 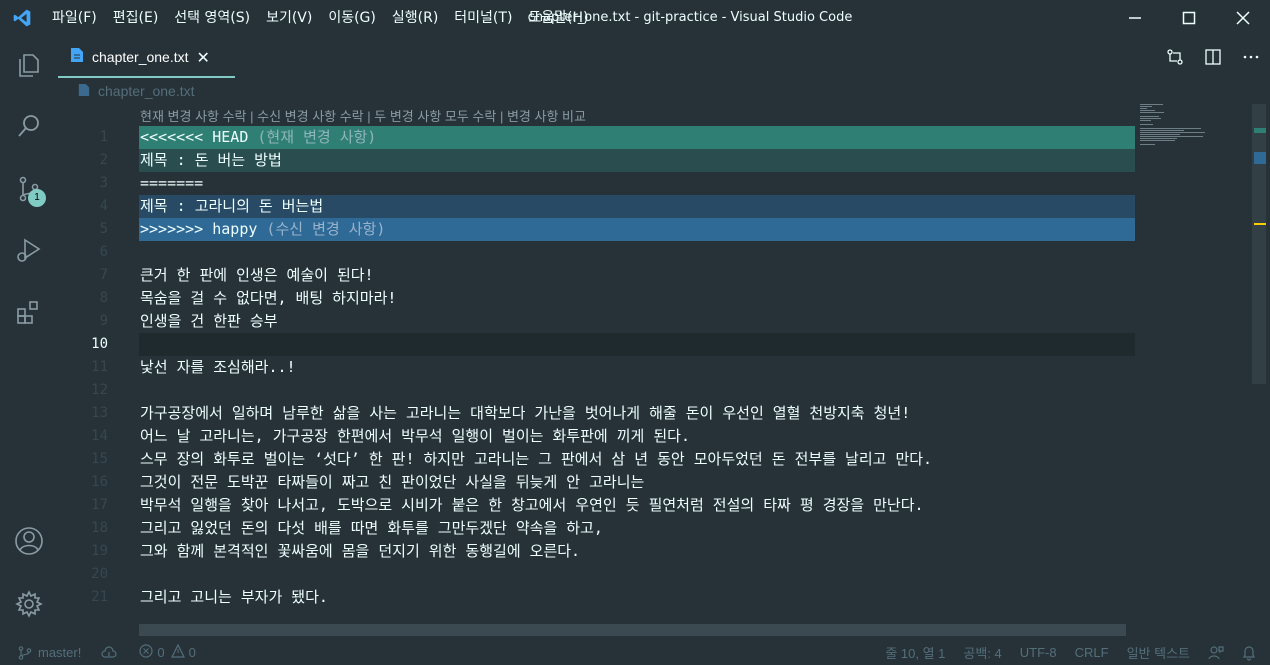 What do you see at coordinates (194, 137) in the screenshot?
I see `line-content: <<<<<<< HEAD` at bounding box center [194, 137].